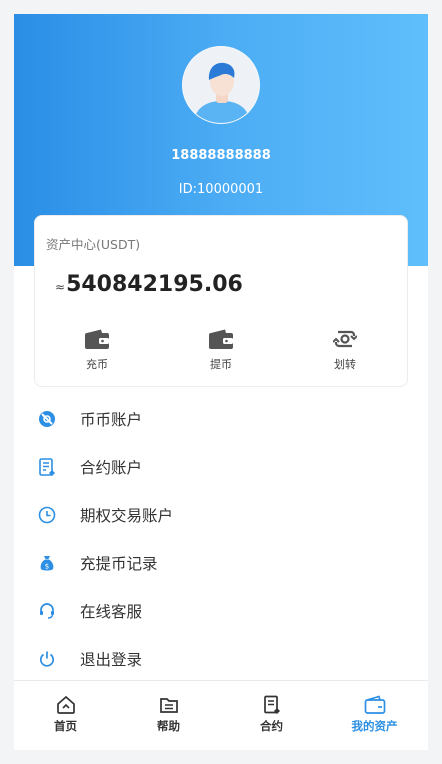 This screenshot has height=764, width=442. What do you see at coordinates (221, 466) in the screenshot?
I see `menu-item-contract-account: 合约账户` at bounding box center [221, 466].